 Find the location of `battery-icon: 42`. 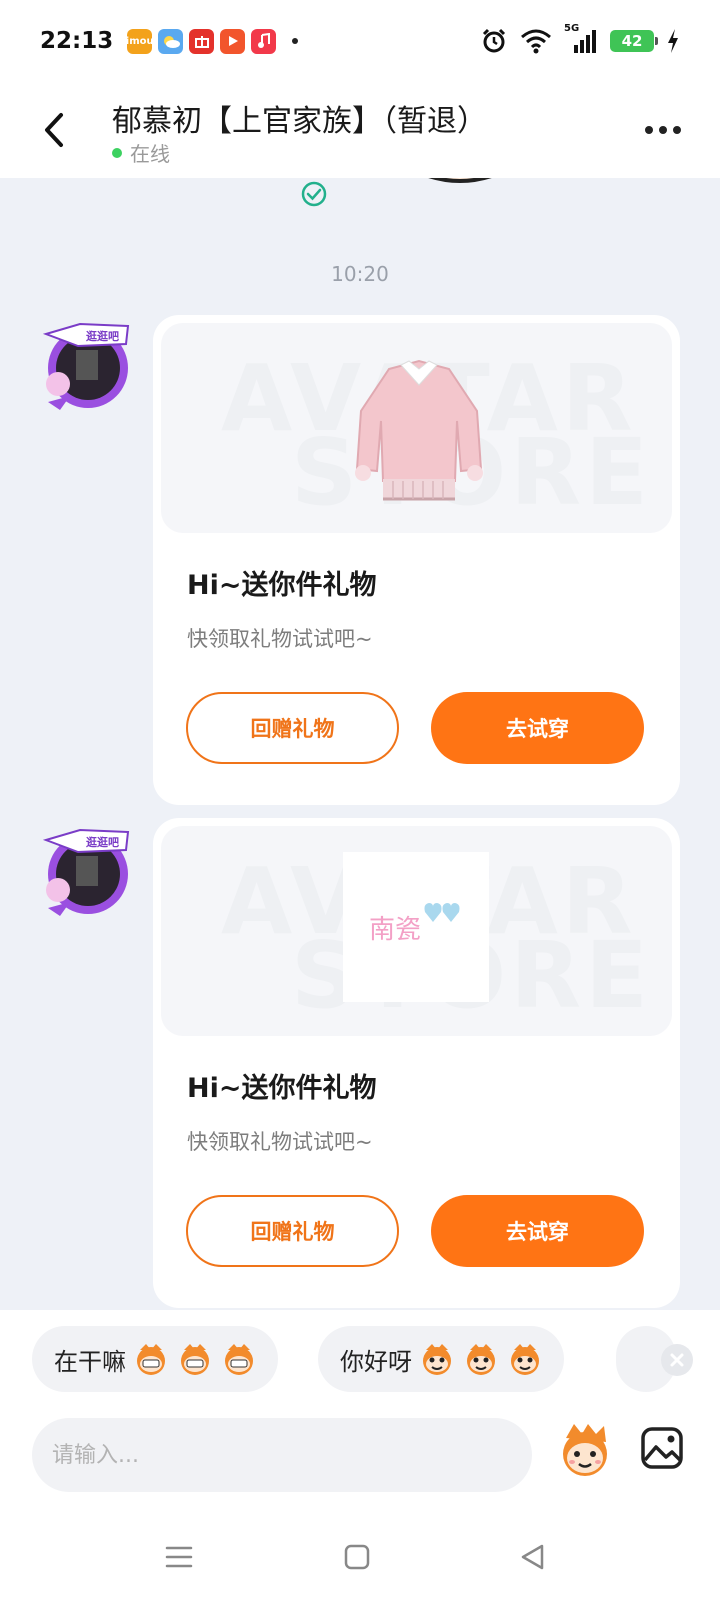

battery-icon: 42 is located at coordinates (634, 41).